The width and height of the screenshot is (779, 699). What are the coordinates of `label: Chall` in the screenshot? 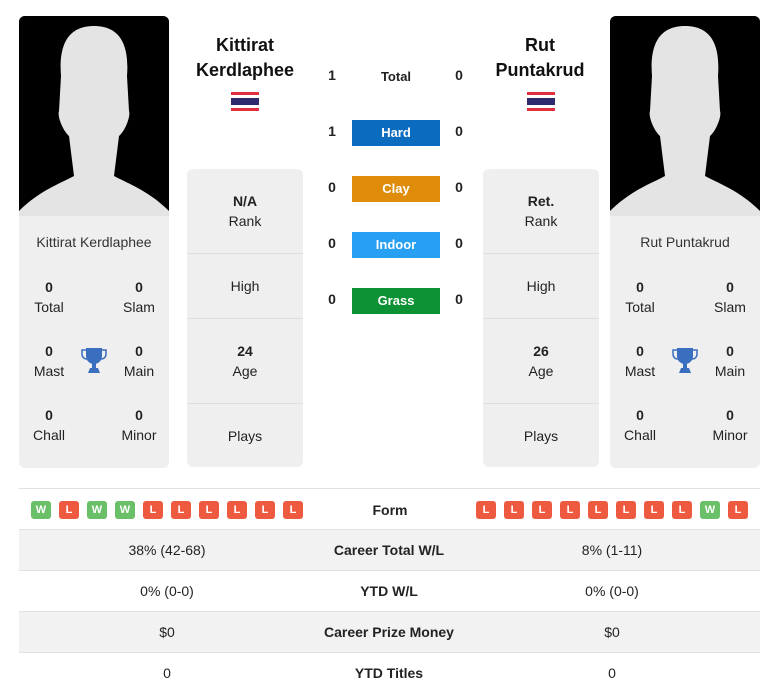 It's located at (640, 435).